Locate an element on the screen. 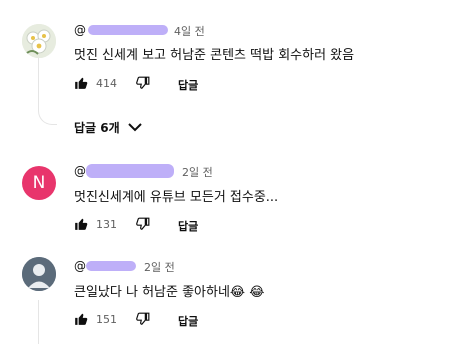 This screenshot has height=344, width=464. avatar: N is located at coordinates (39, 183).